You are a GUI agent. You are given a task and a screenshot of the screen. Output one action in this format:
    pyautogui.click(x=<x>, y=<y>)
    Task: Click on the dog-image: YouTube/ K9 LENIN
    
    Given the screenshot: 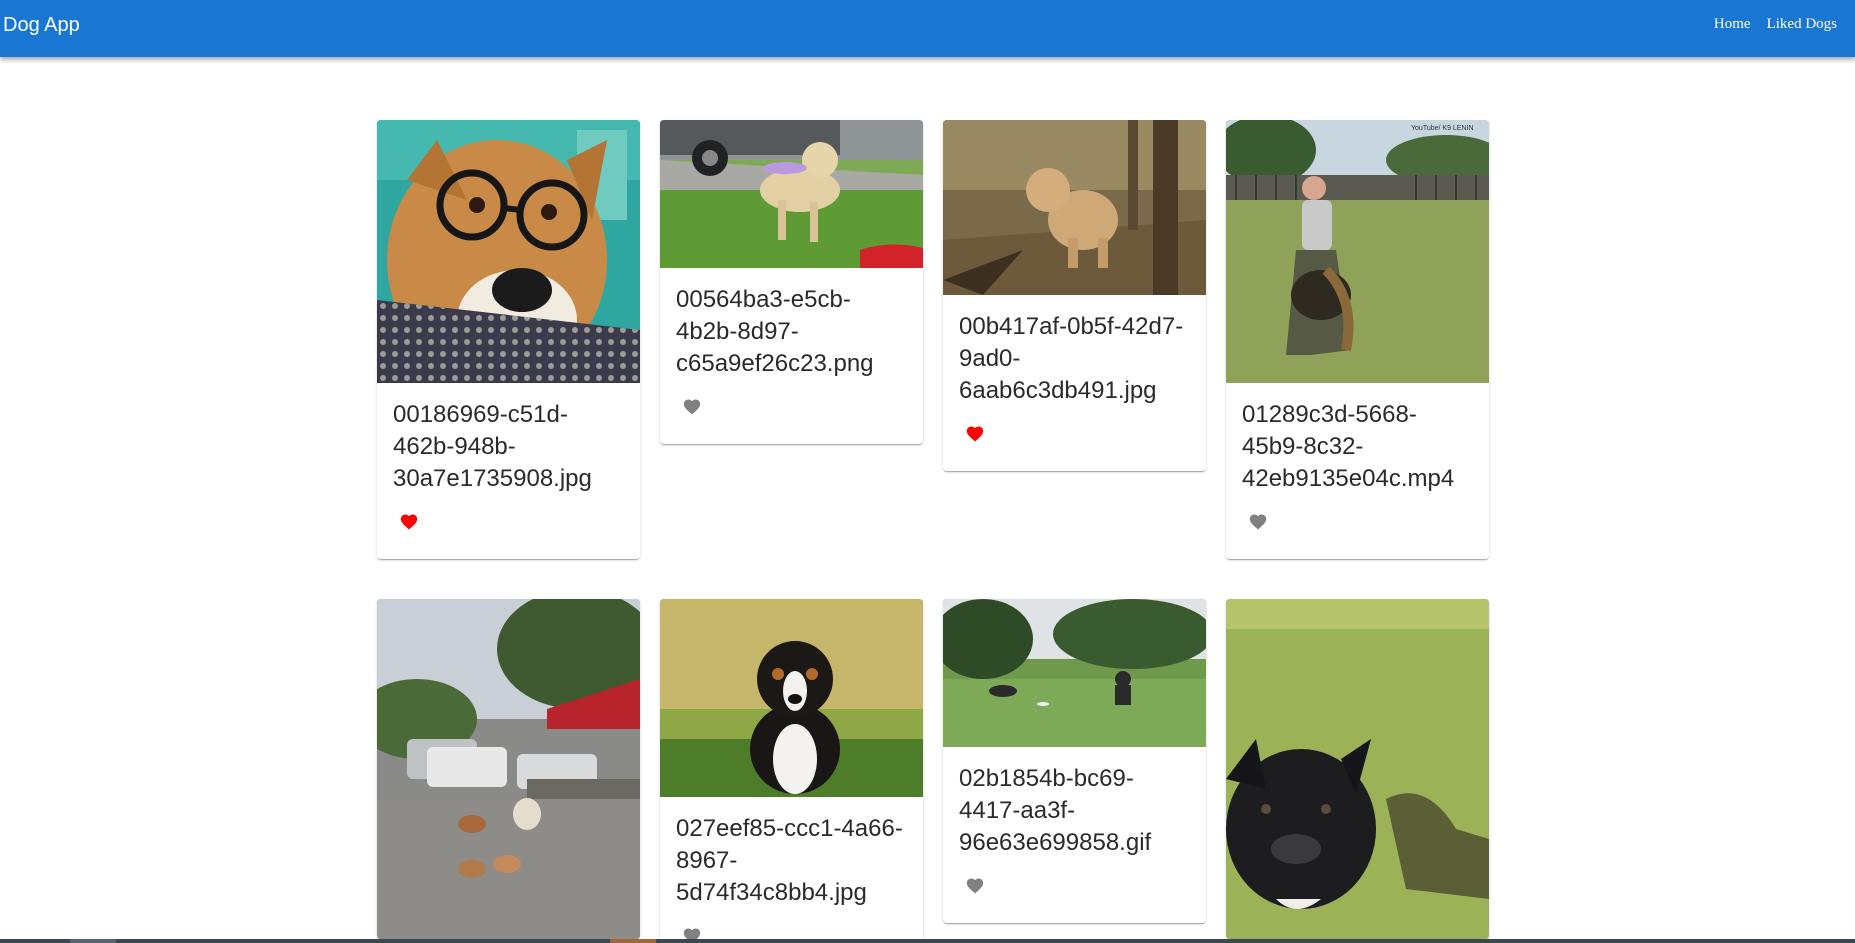 What is the action you would take?
    pyautogui.click(x=1357, y=251)
    